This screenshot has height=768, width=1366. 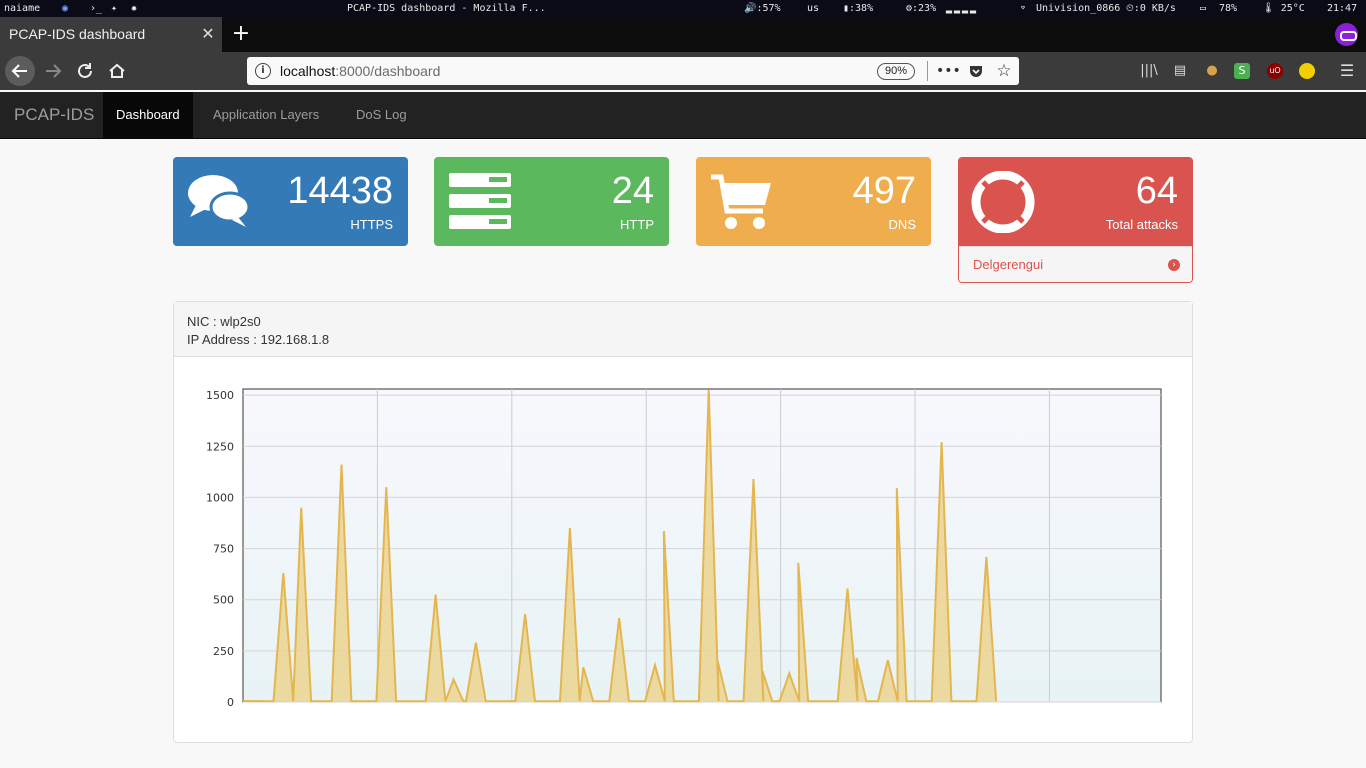 I want to click on back-arrow-icon, so click(x=19, y=71).